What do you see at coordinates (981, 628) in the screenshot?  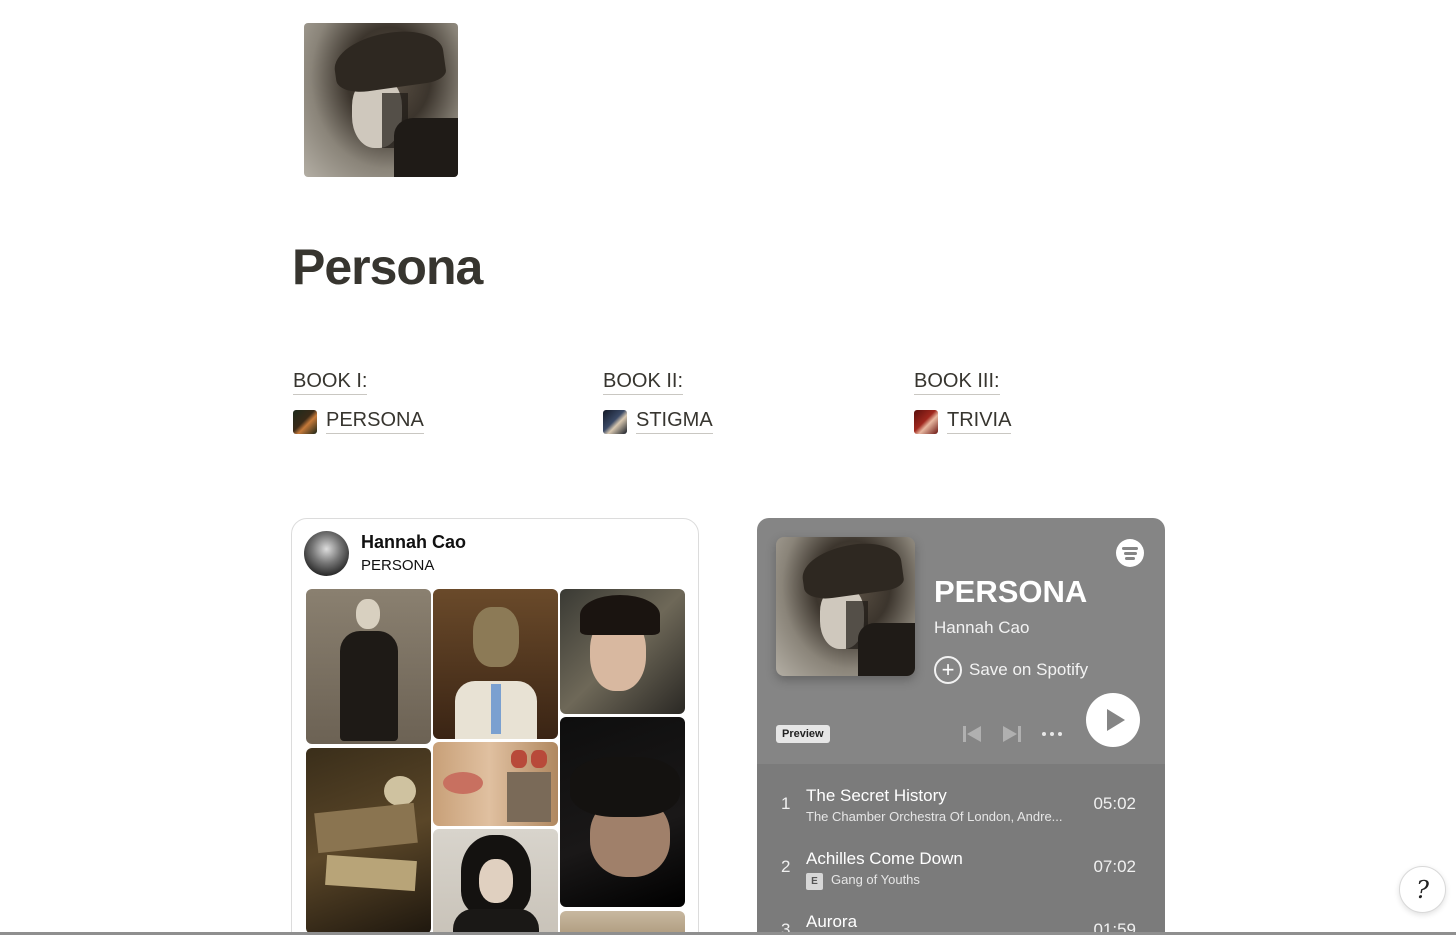 I see `playlist-artist: Hannah Cao` at bounding box center [981, 628].